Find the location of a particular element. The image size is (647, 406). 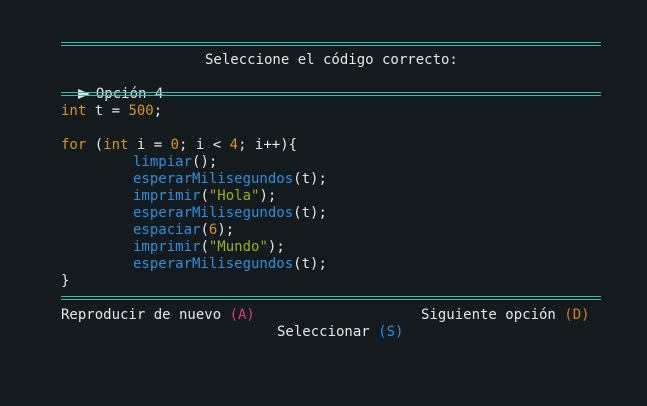

code-line-body: limpiar(); is located at coordinates (175, 162).